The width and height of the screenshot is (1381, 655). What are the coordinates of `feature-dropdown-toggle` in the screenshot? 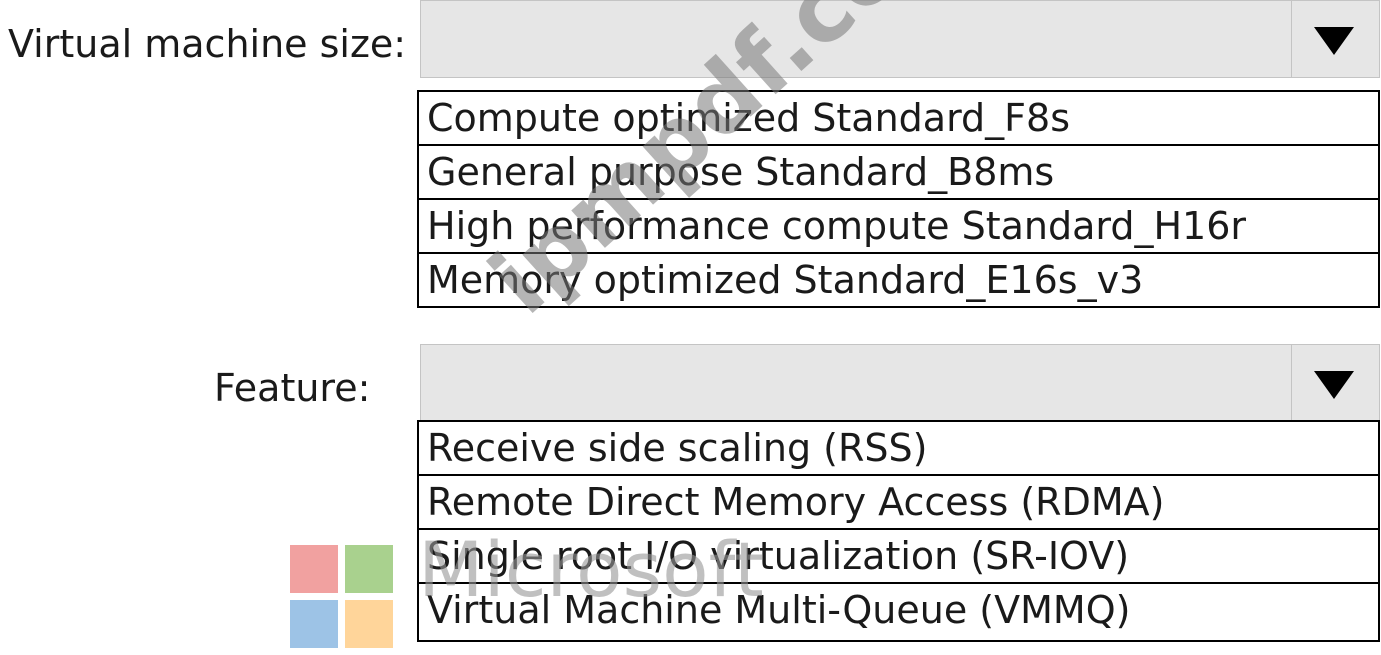 It's located at (1335, 383).